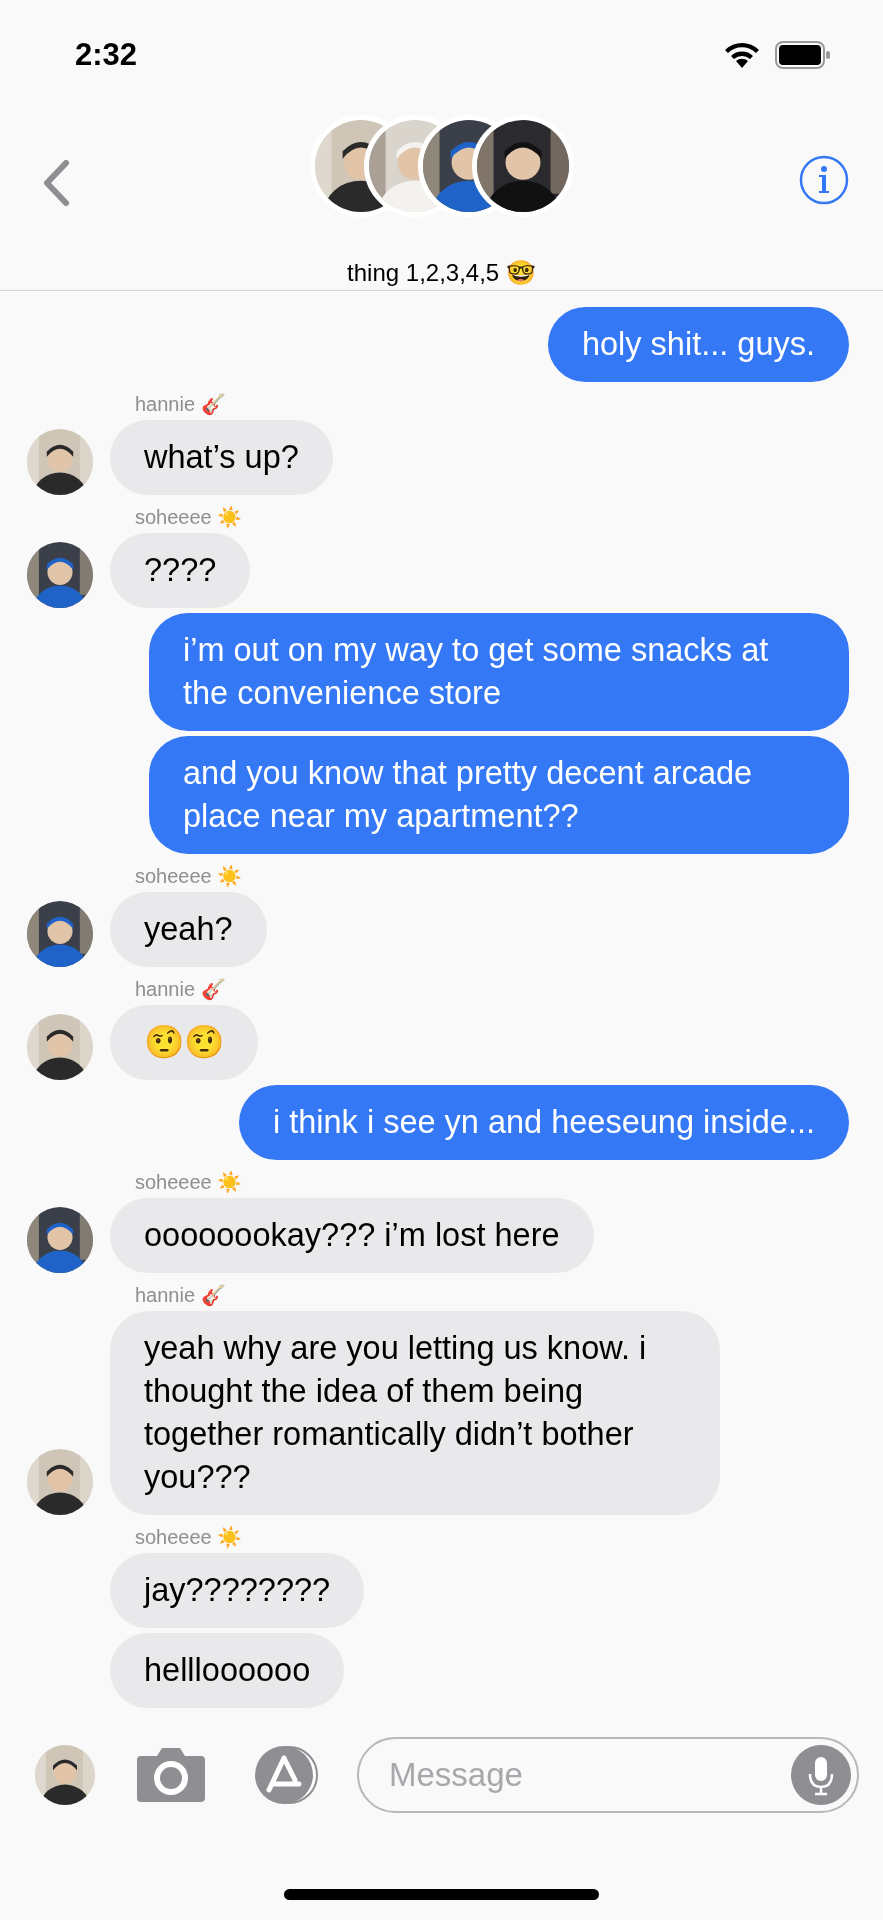 The image size is (883, 1920). What do you see at coordinates (237, 1590) in the screenshot?
I see `received-message-bubble: jay????????` at bounding box center [237, 1590].